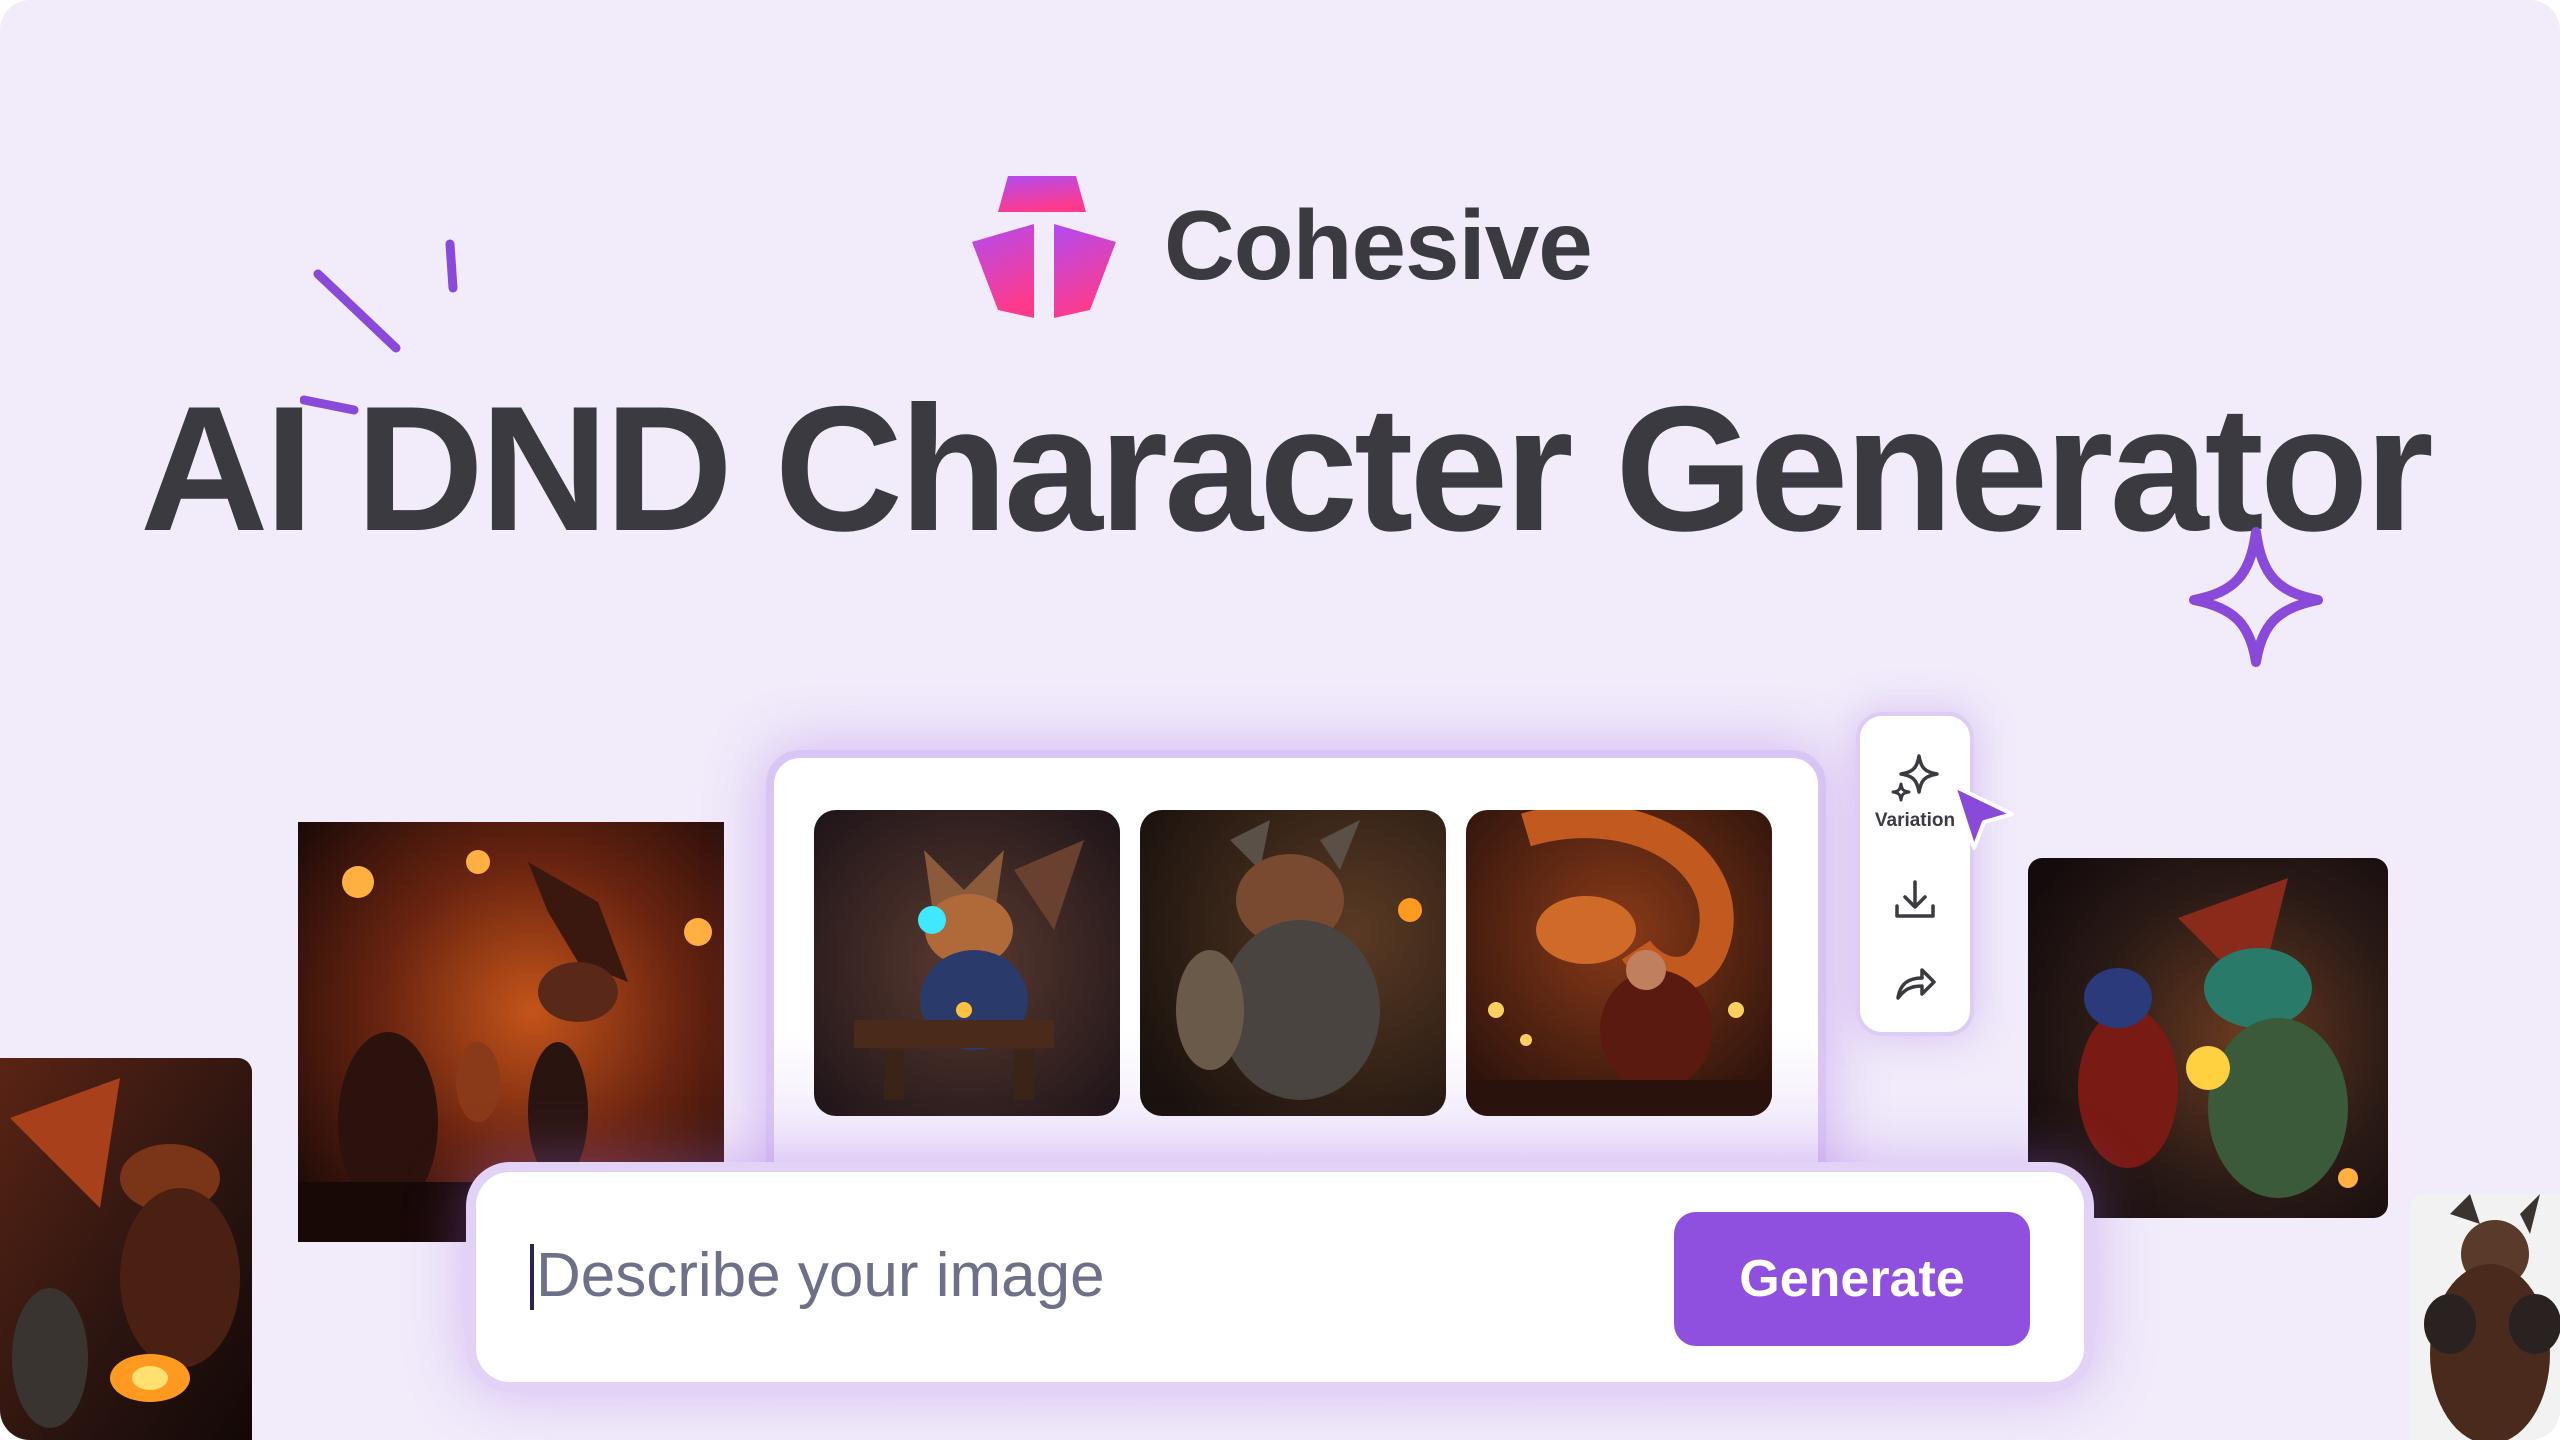 The image size is (2560, 1440). I want to click on page-title: AI DND Character Generator, so click(1287, 468).